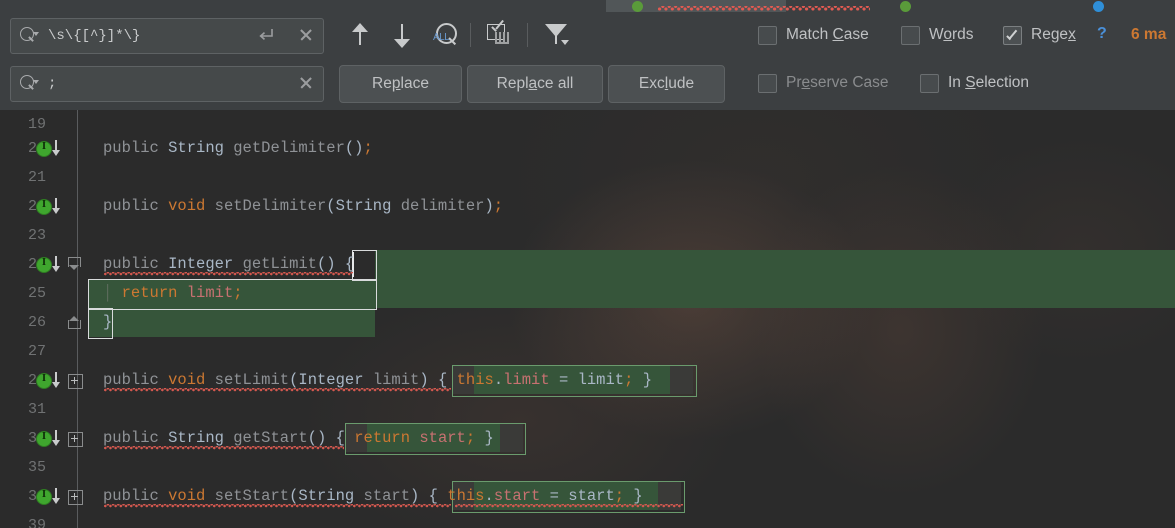  What do you see at coordinates (36, 351) in the screenshot?
I see `line-number: 27` at bounding box center [36, 351].